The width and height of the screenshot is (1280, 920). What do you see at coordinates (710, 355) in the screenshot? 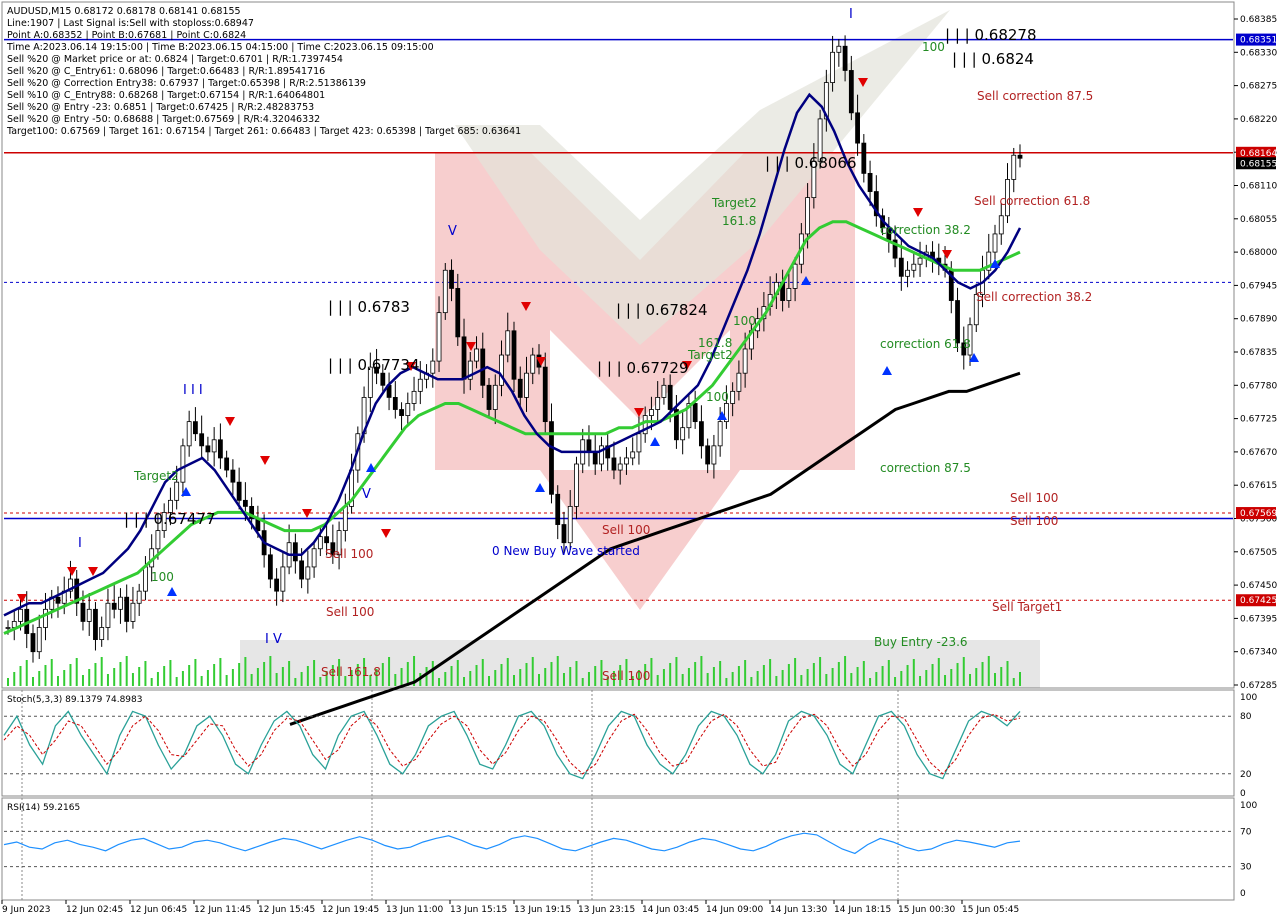
I see `annotation: Target2` at bounding box center [710, 355].